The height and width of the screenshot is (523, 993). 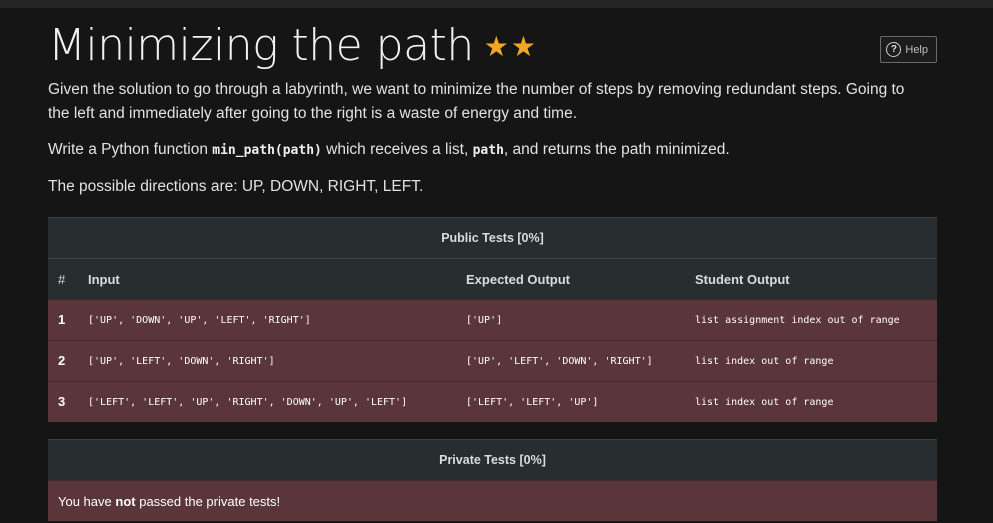 I want to click on help-button: ? Help, so click(x=908, y=49).